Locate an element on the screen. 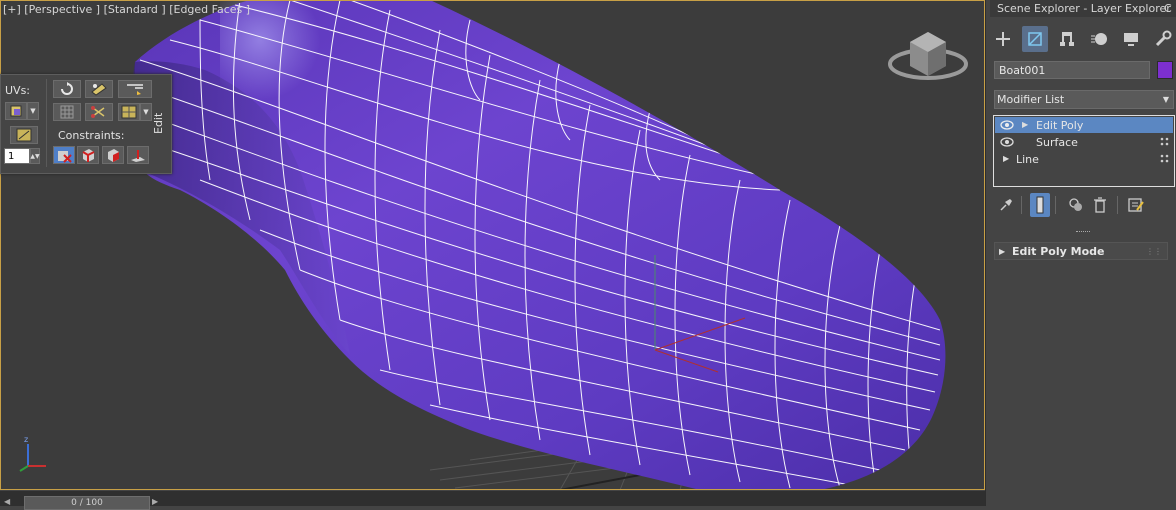 The image size is (1176, 510). uv-spinner-input: 1 is located at coordinates (17, 156).